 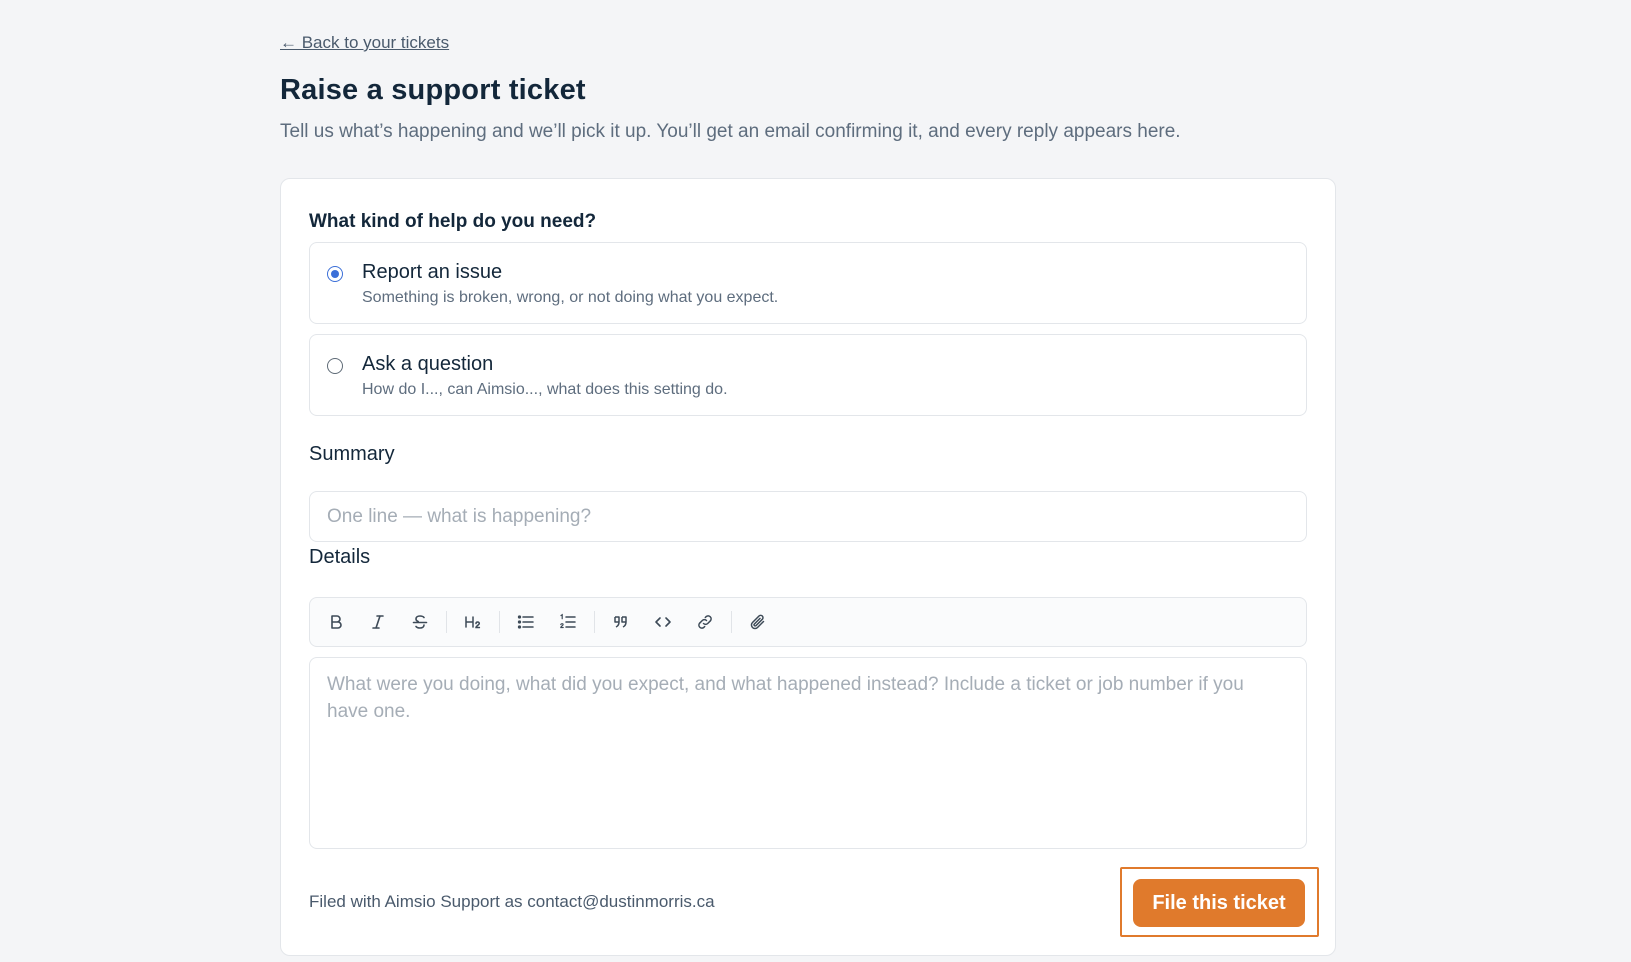 What do you see at coordinates (428, 364) in the screenshot?
I see `option-title: Ask a question` at bounding box center [428, 364].